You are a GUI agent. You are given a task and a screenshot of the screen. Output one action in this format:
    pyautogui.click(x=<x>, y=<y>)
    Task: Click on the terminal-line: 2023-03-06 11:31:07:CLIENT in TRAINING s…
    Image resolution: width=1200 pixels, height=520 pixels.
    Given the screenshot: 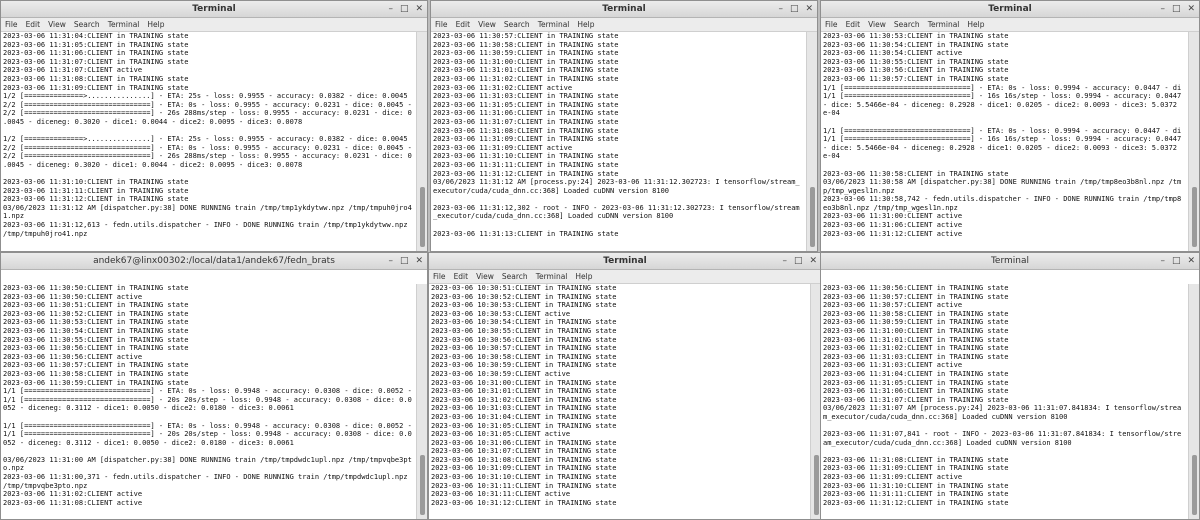 What is the action you would take?
    pyautogui.click(x=526, y=121)
    